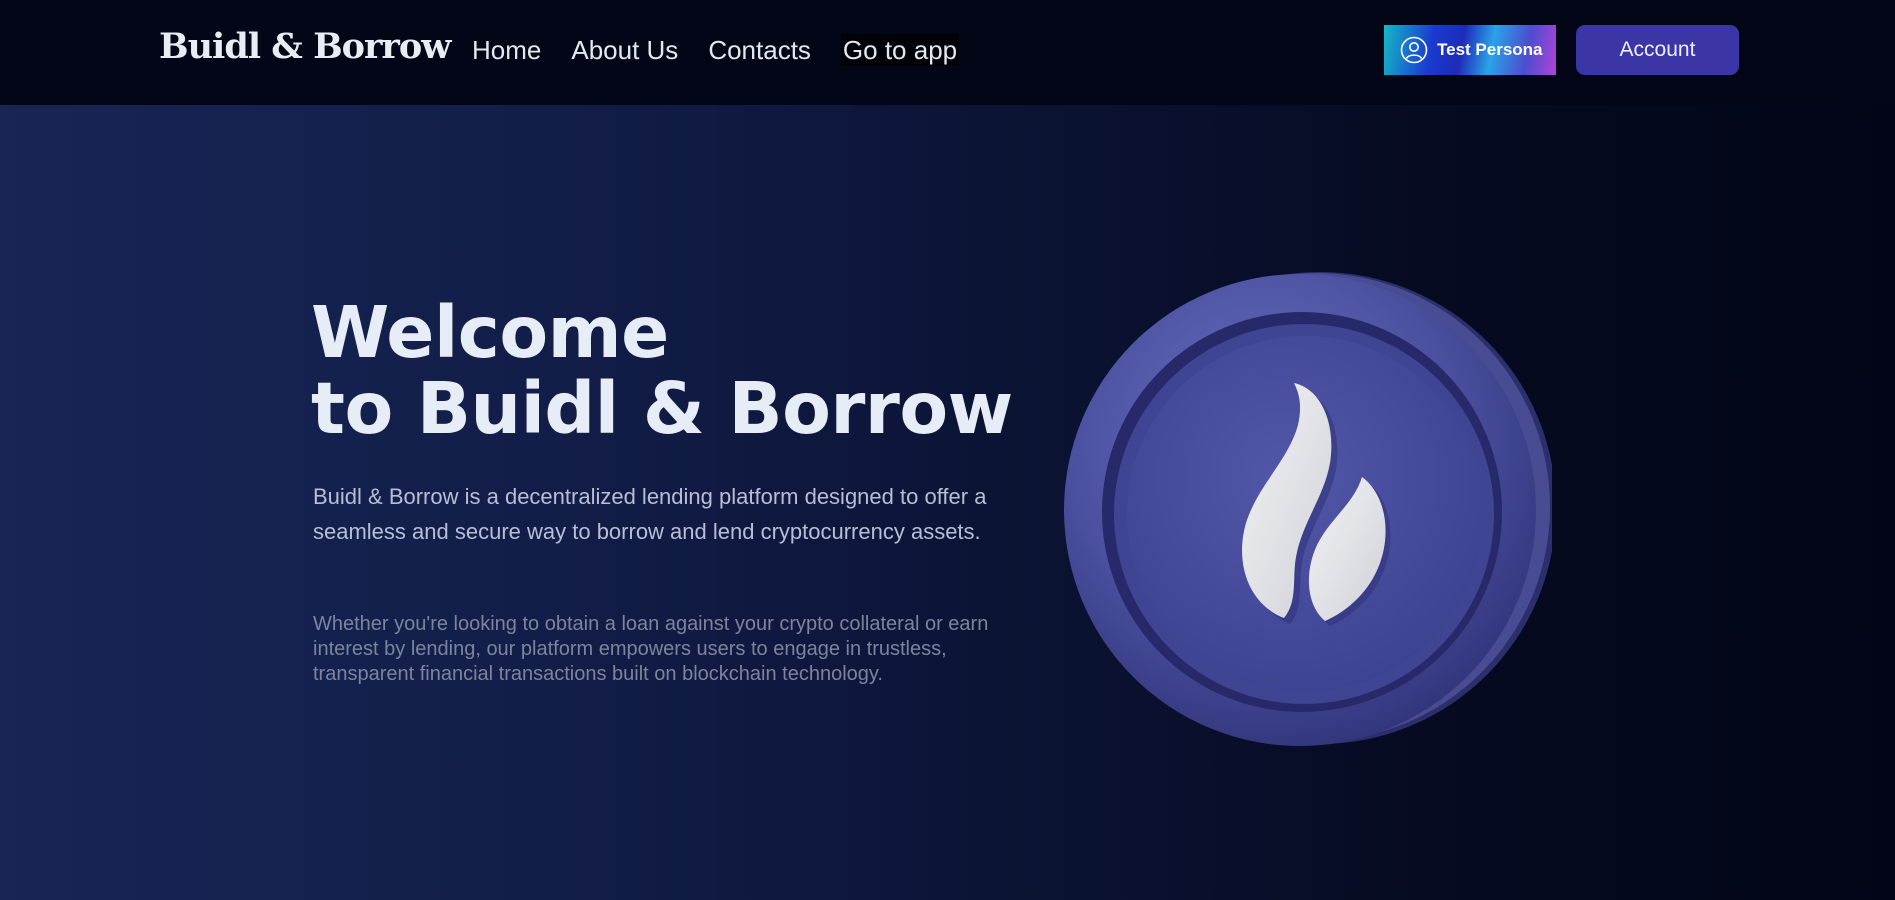  I want to click on test-persona-button: Test Persona, so click(1470, 50).